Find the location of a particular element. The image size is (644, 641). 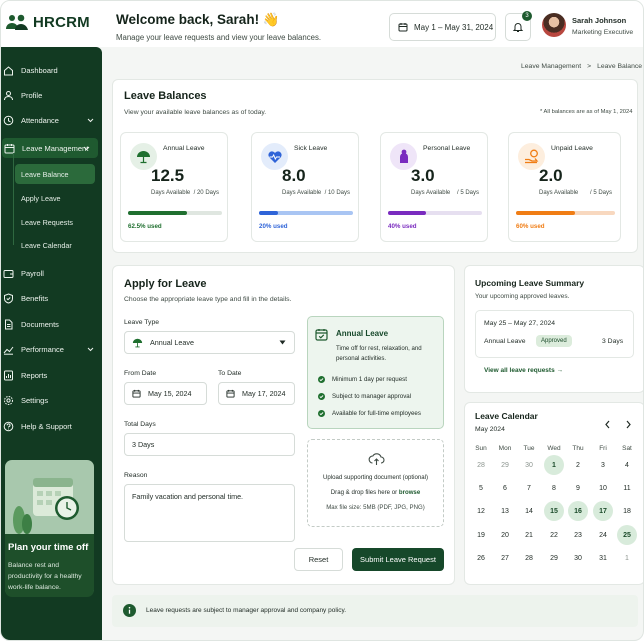

calendar-day: 26 is located at coordinates (481, 558).